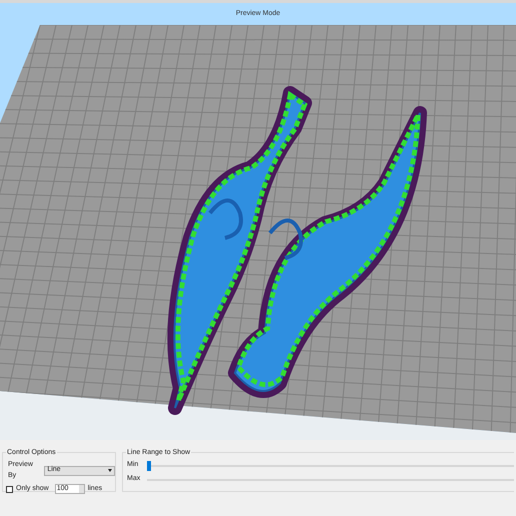 Image resolution: width=516 pixels, height=516 pixels. Describe the element at coordinates (110, 470) in the screenshot. I see `caret-icon` at that location.